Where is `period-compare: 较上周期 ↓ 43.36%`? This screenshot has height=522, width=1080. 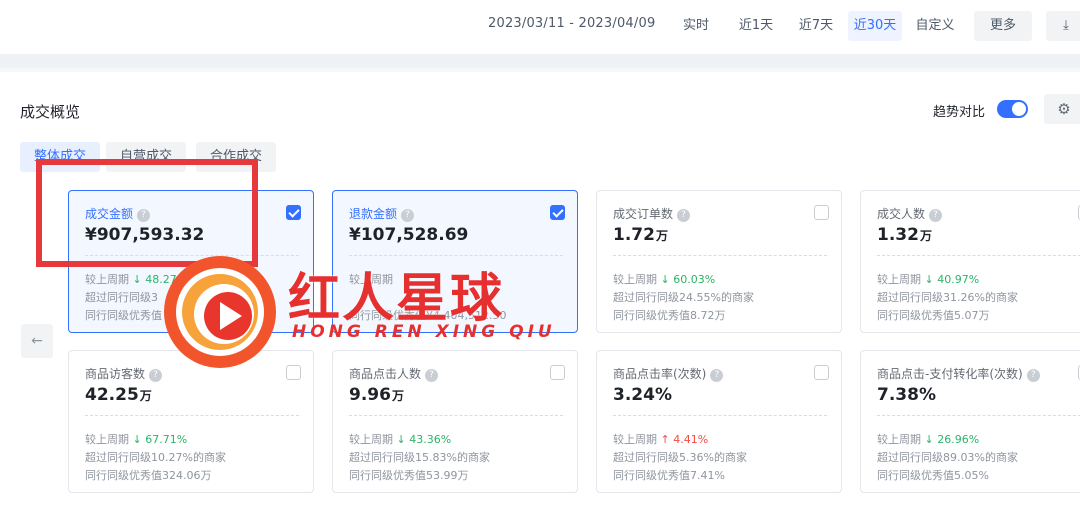 period-compare: 较上周期 ↓ 43.36% is located at coordinates (400, 439).